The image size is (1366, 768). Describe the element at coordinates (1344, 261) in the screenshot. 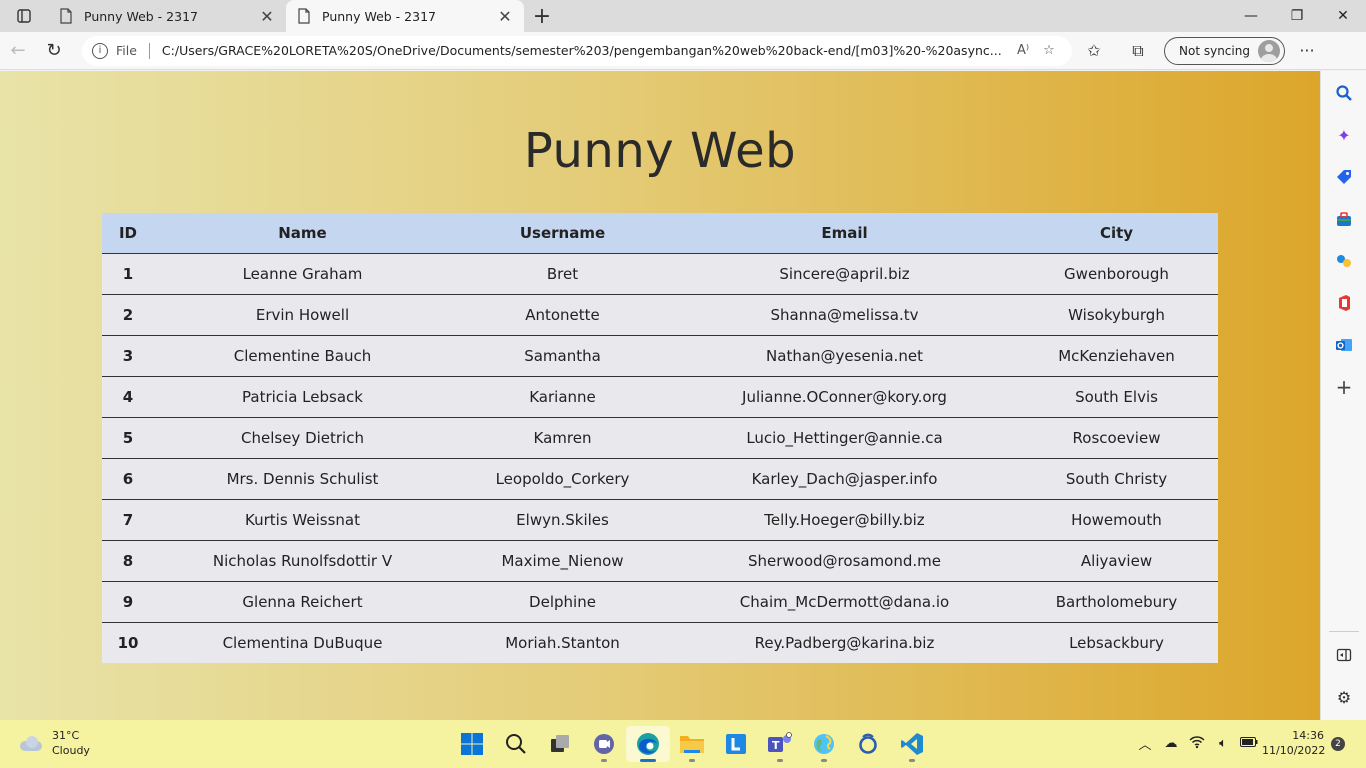

I see `games-icon` at that location.